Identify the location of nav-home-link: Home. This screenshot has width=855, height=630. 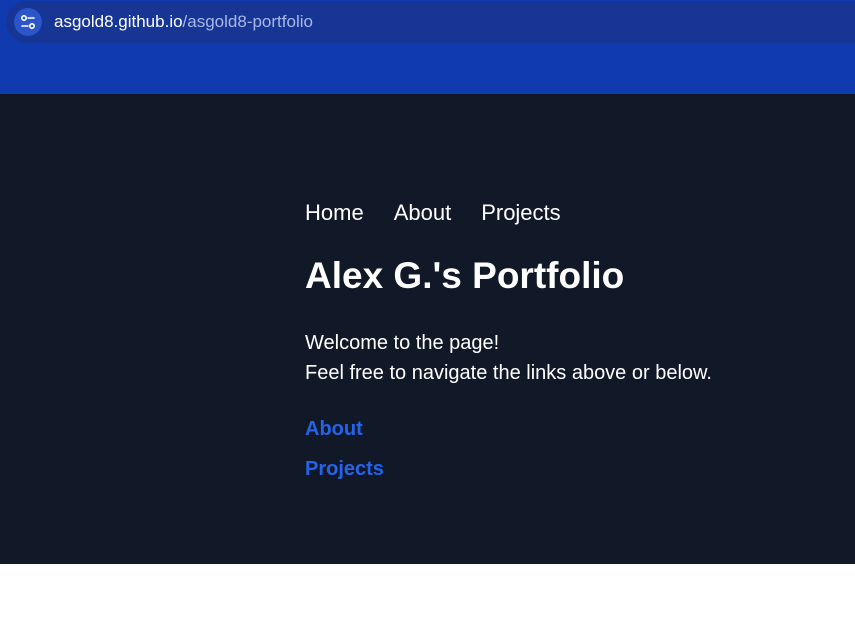
(334, 213).